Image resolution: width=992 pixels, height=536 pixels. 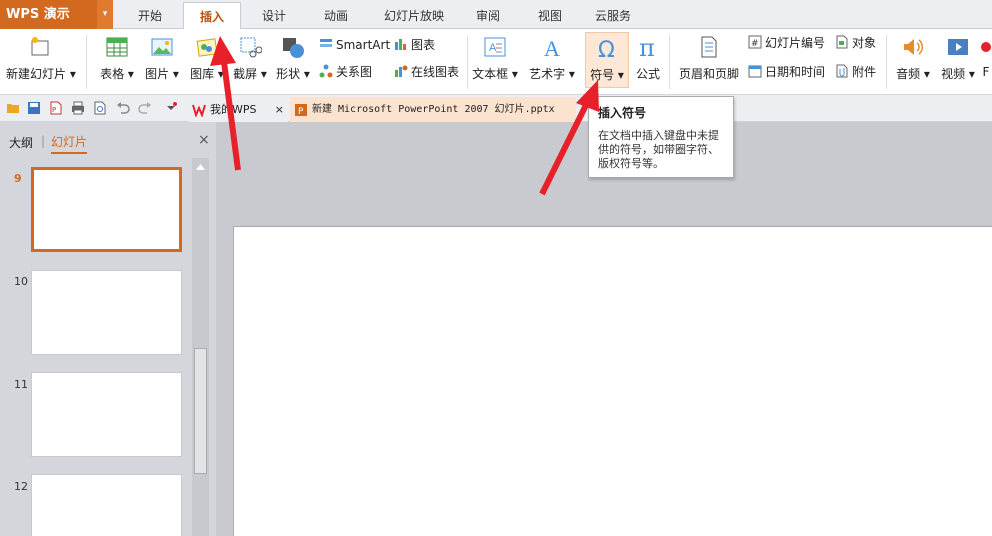 What do you see at coordinates (279, 109) in the screenshot?
I see `close-tab-icon: ×` at bounding box center [279, 109].